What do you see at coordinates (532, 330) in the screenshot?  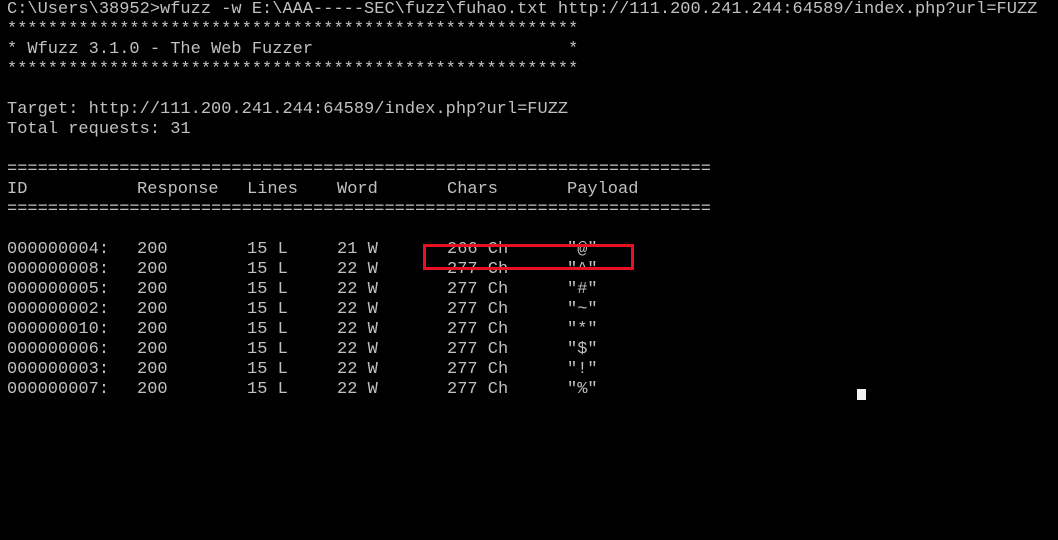 I see `table-row: 000000010: 200 15 L 22 W 277 Ch "*"` at bounding box center [532, 330].